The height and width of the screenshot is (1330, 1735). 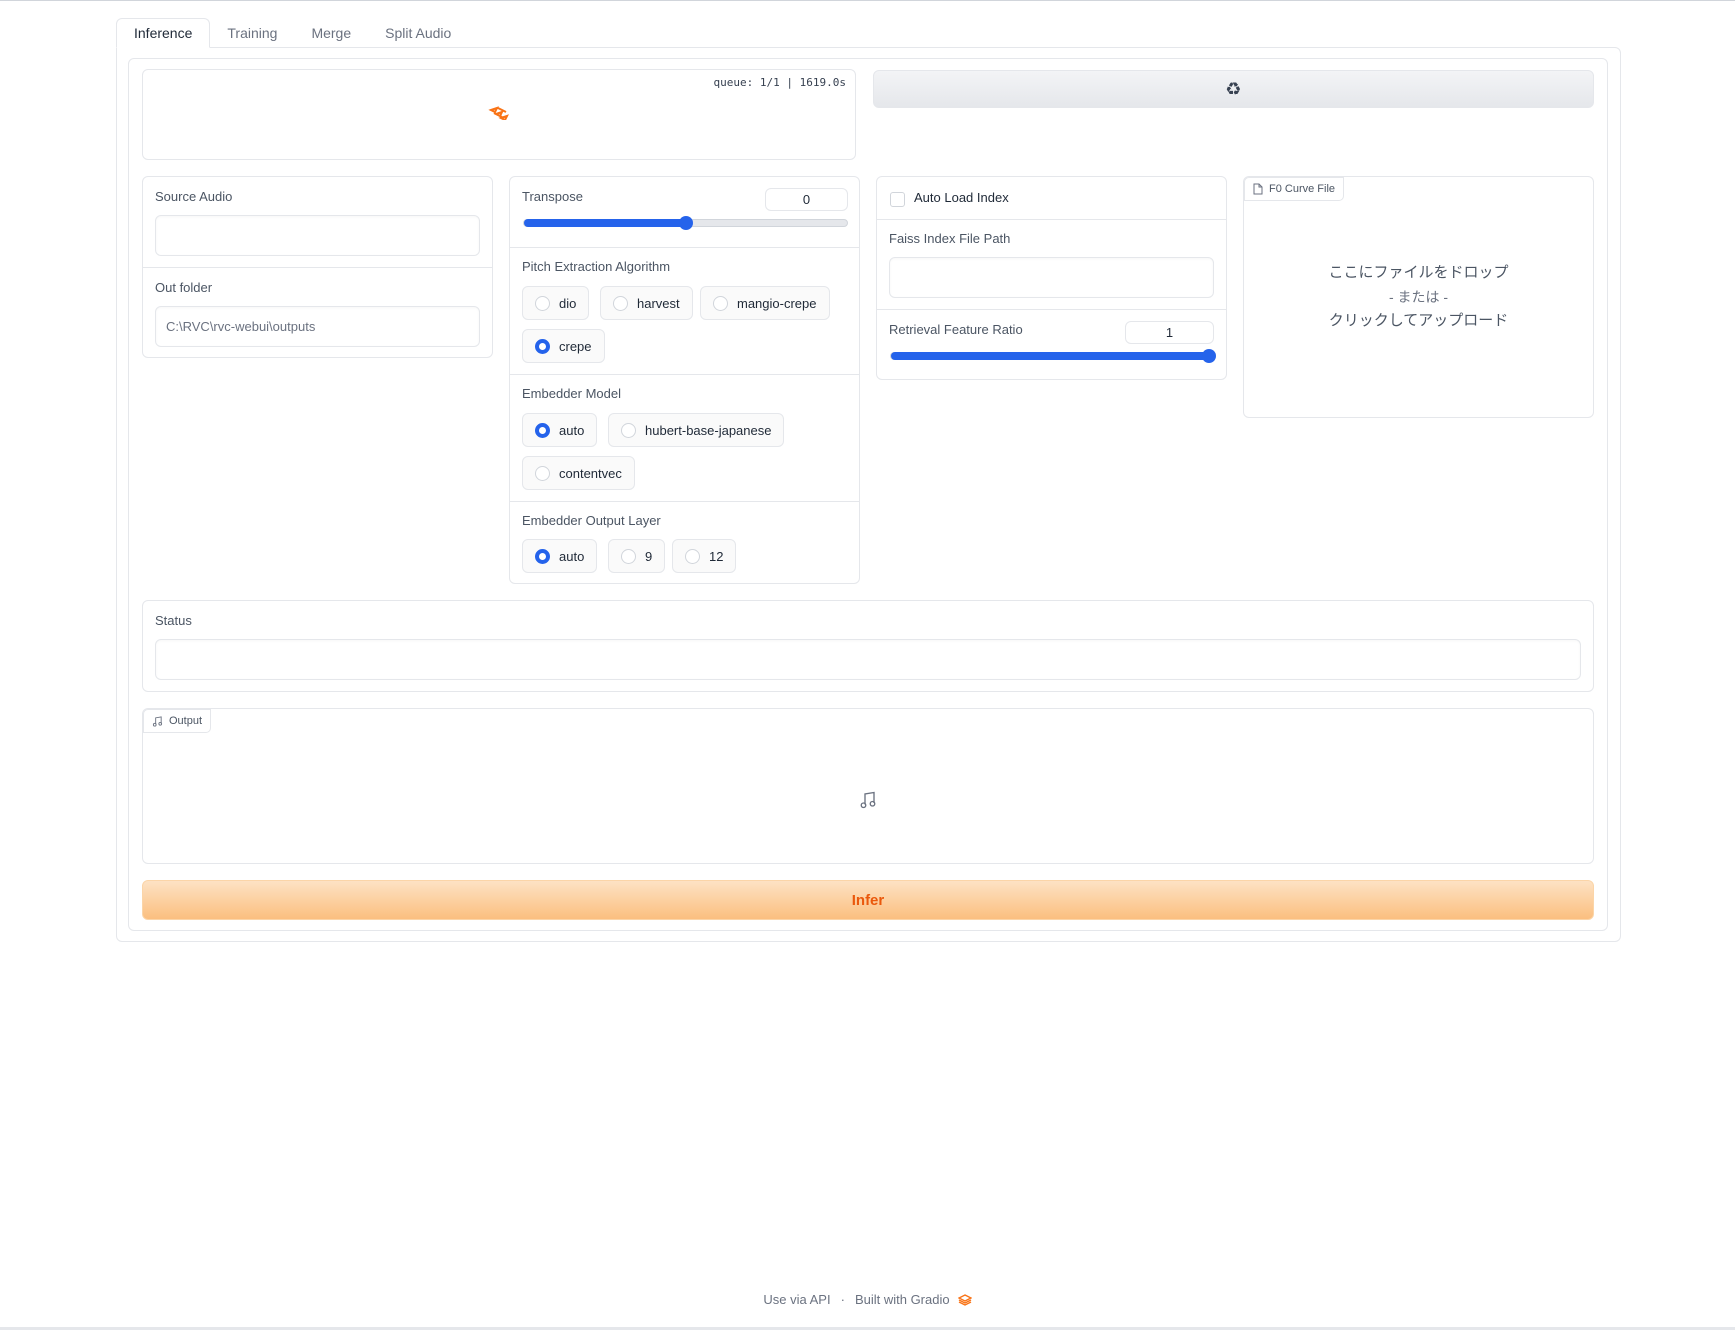 What do you see at coordinates (868, 659) in the screenshot?
I see `status-output` at bounding box center [868, 659].